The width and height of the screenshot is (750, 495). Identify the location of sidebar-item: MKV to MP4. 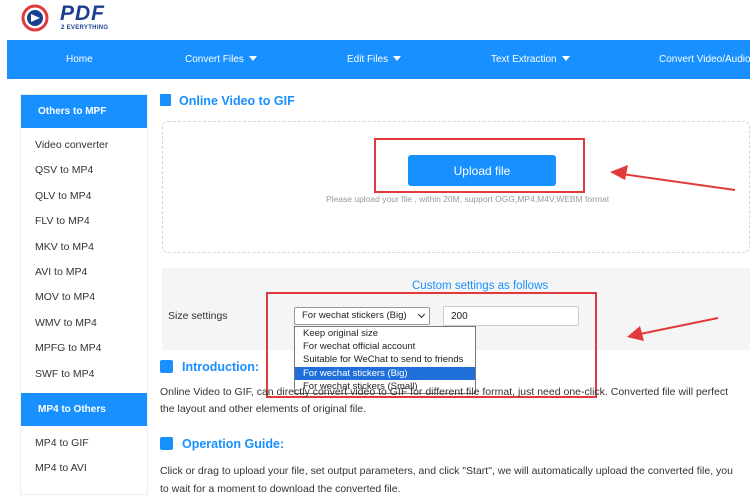
(84, 247).